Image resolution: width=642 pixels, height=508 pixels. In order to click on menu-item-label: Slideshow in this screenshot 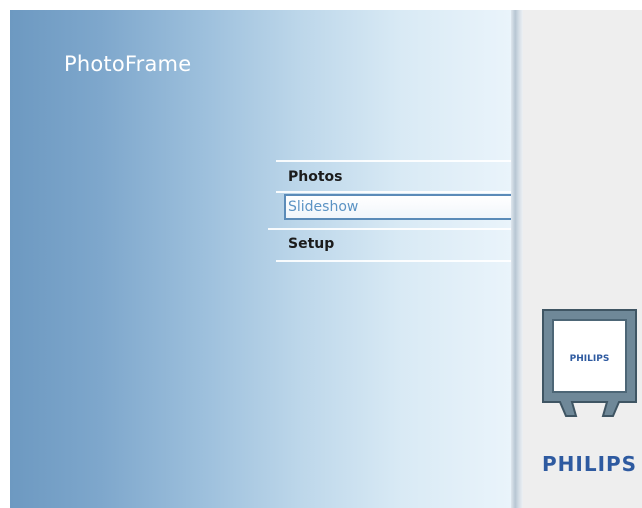, I will do `click(323, 207)`.